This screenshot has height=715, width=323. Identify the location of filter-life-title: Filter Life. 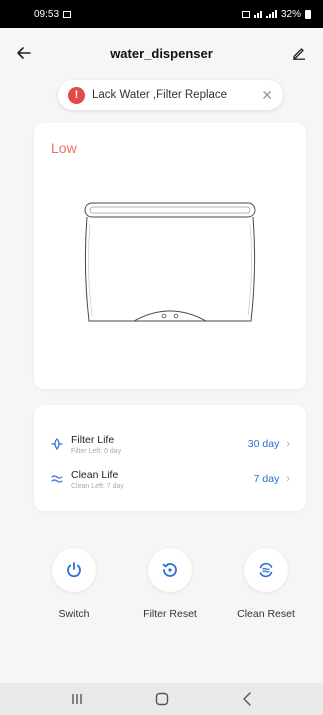
(93, 439).